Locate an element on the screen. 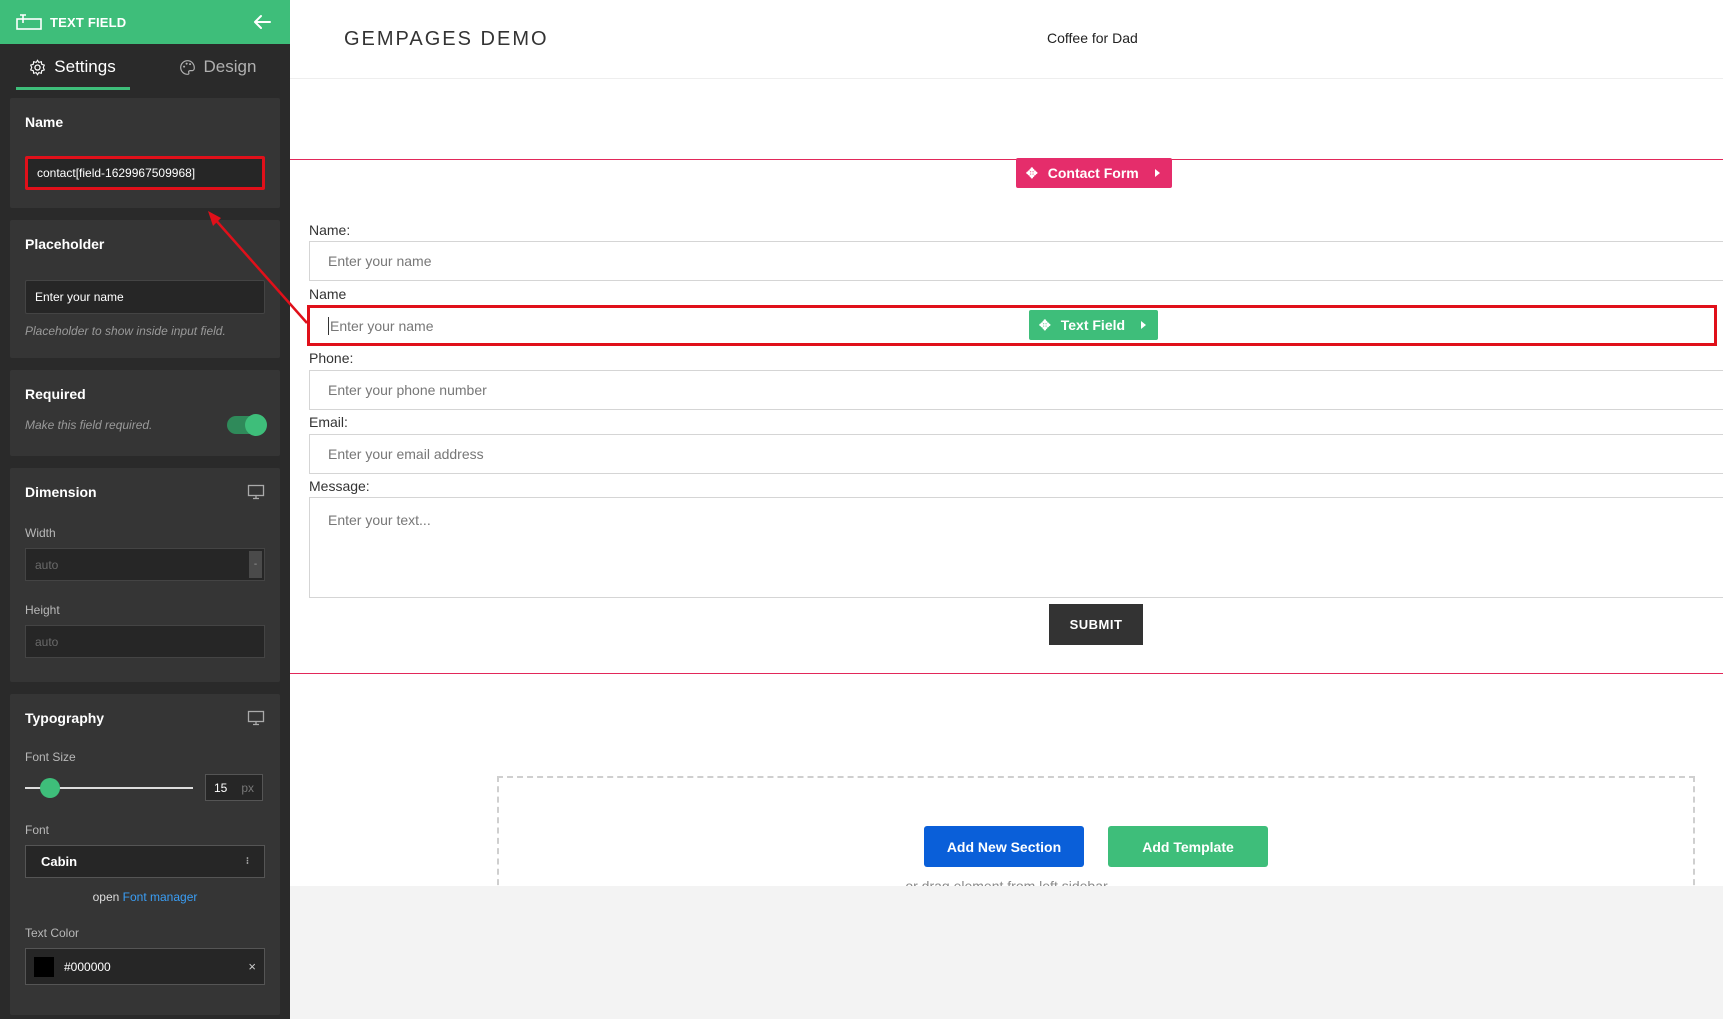  dimension-panel-header: Dimension is located at coordinates (145, 492).